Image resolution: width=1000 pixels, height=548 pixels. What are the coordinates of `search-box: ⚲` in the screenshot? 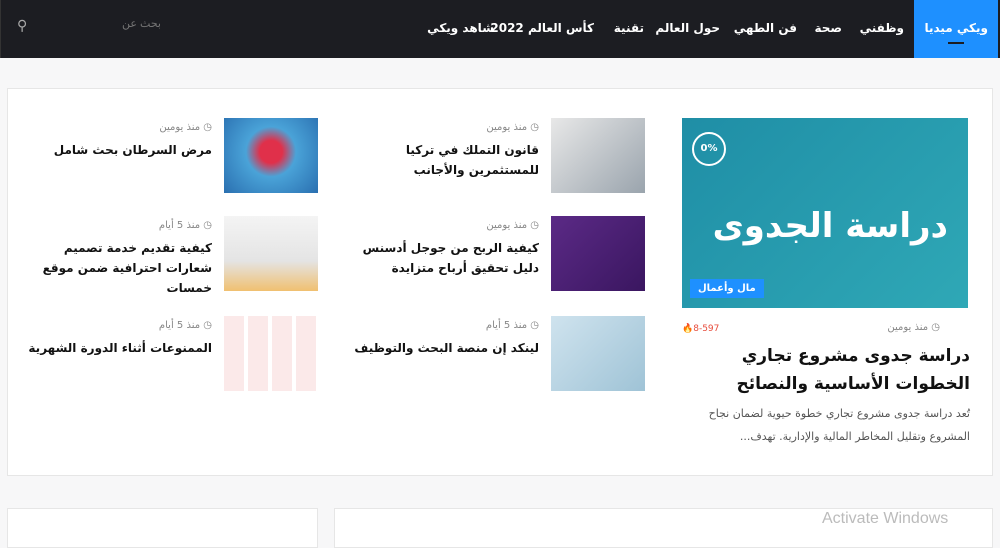 It's located at (99, 29).